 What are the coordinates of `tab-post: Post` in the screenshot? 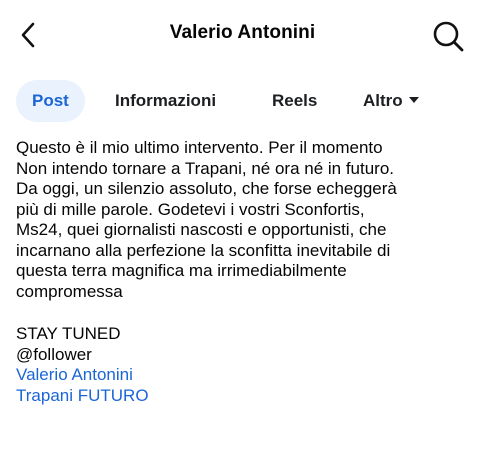 It's located at (50, 101).